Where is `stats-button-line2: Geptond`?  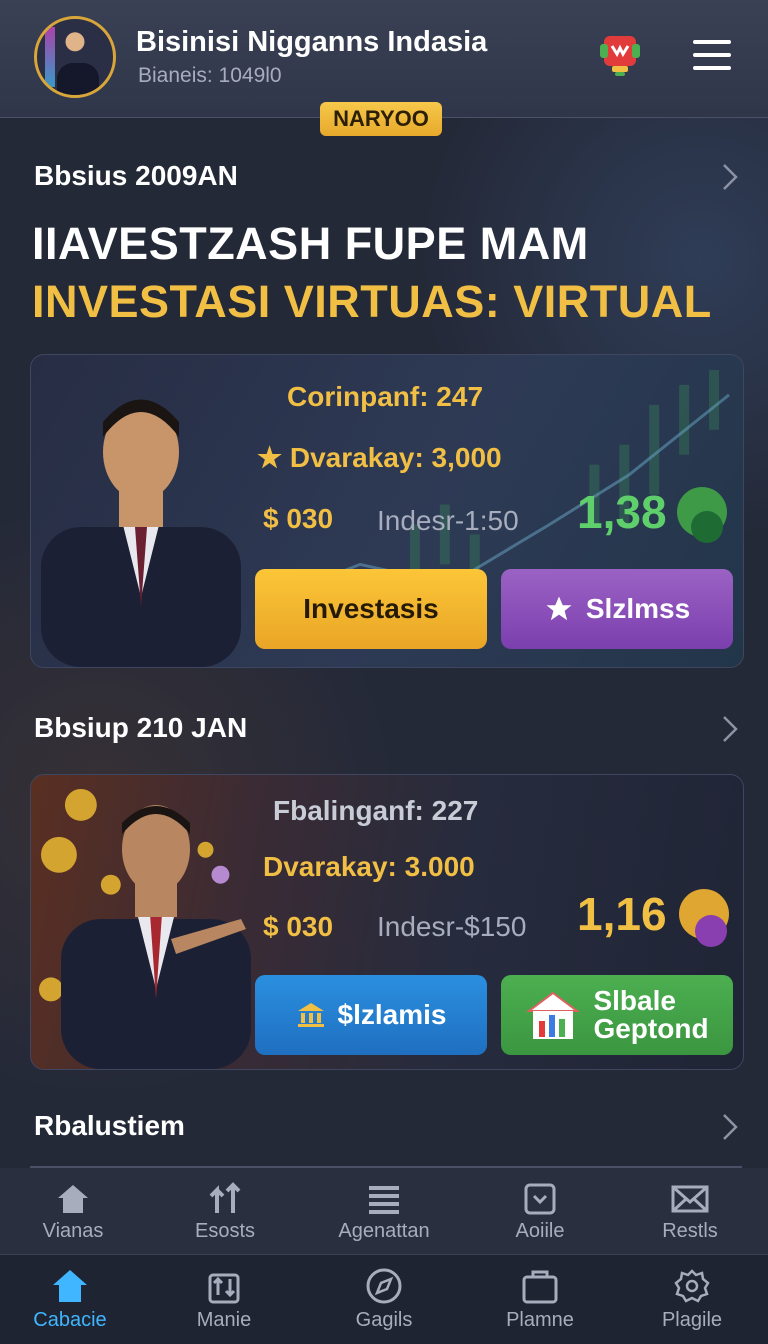
stats-button-line2: Geptond is located at coordinates (651, 1028).